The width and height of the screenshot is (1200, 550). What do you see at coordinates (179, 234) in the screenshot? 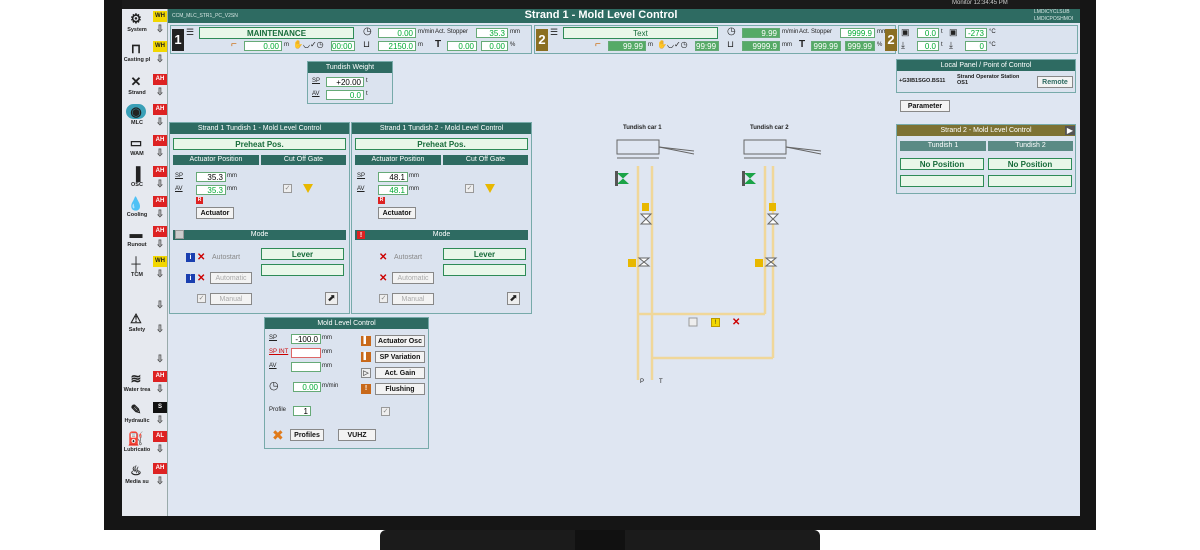
I see `mode-checkbox` at bounding box center [179, 234].